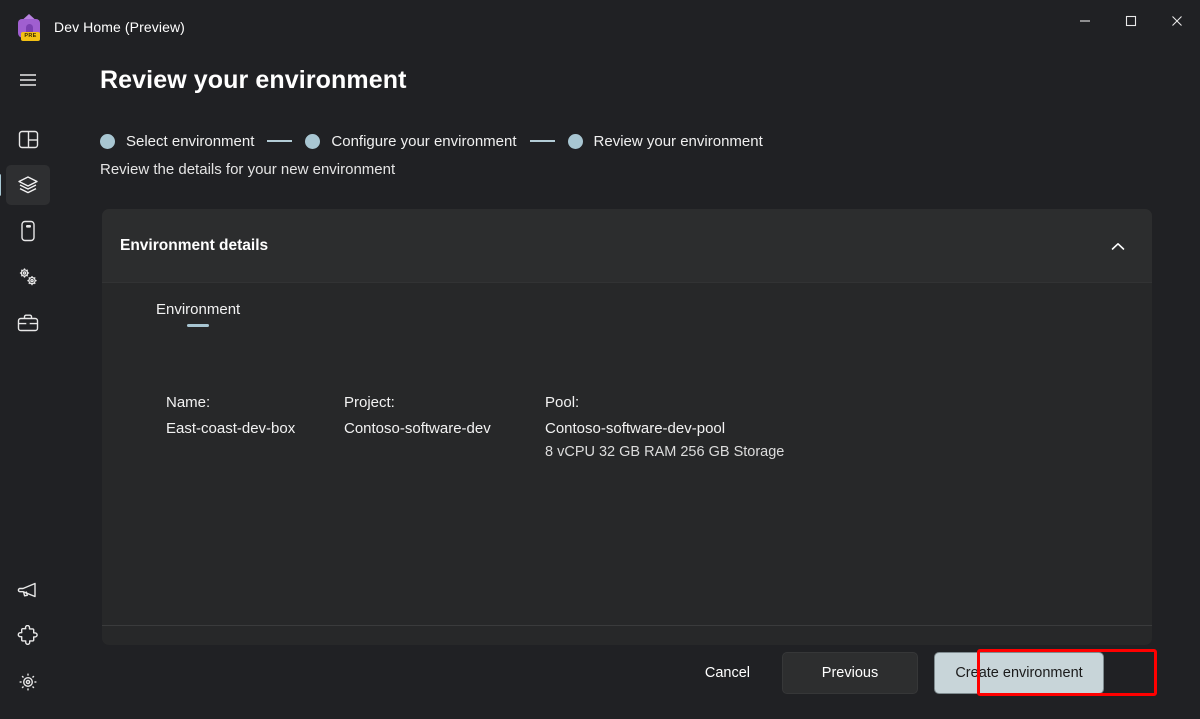  Describe the element at coordinates (369, 402) in the screenshot. I see `field-label: Project:` at that location.